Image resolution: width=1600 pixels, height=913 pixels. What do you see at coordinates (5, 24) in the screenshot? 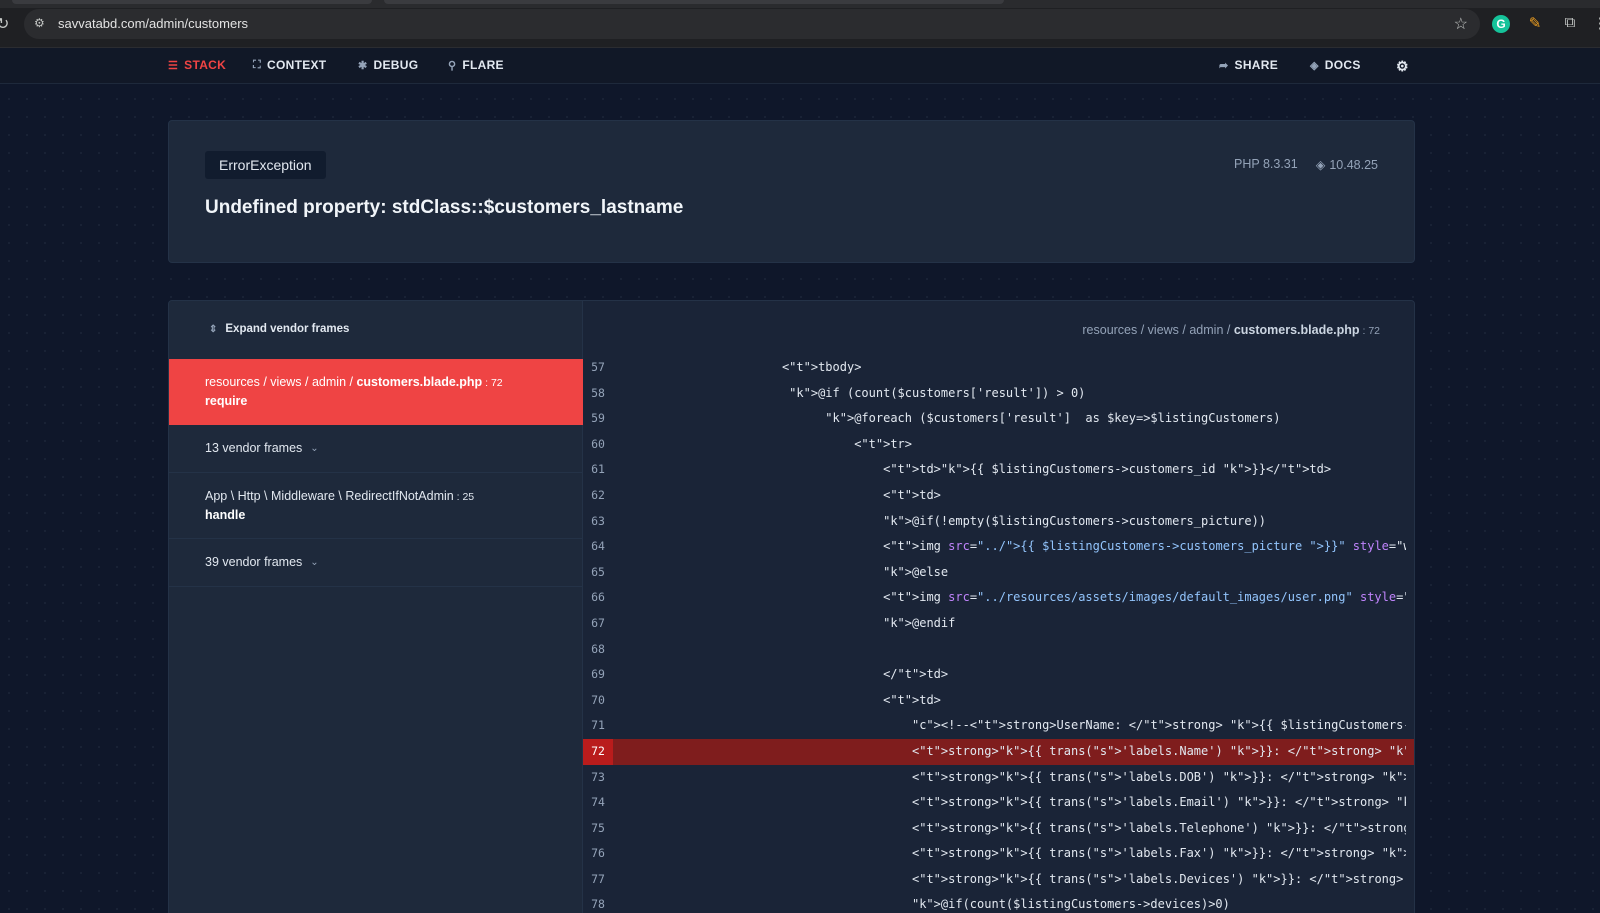
I see `reload-icon: ↻` at bounding box center [5, 24].